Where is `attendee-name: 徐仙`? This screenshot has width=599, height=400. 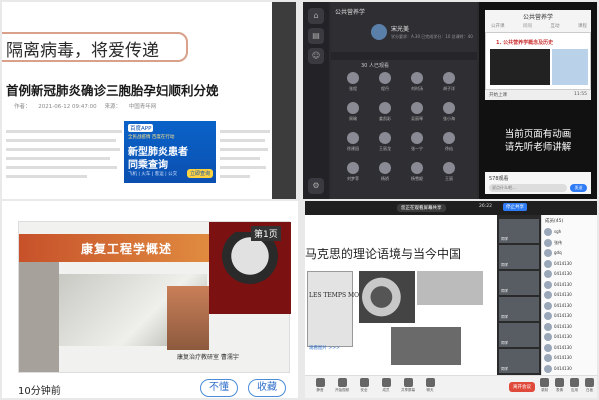
attendee-name: 徐仙 is located at coordinates (449, 148).